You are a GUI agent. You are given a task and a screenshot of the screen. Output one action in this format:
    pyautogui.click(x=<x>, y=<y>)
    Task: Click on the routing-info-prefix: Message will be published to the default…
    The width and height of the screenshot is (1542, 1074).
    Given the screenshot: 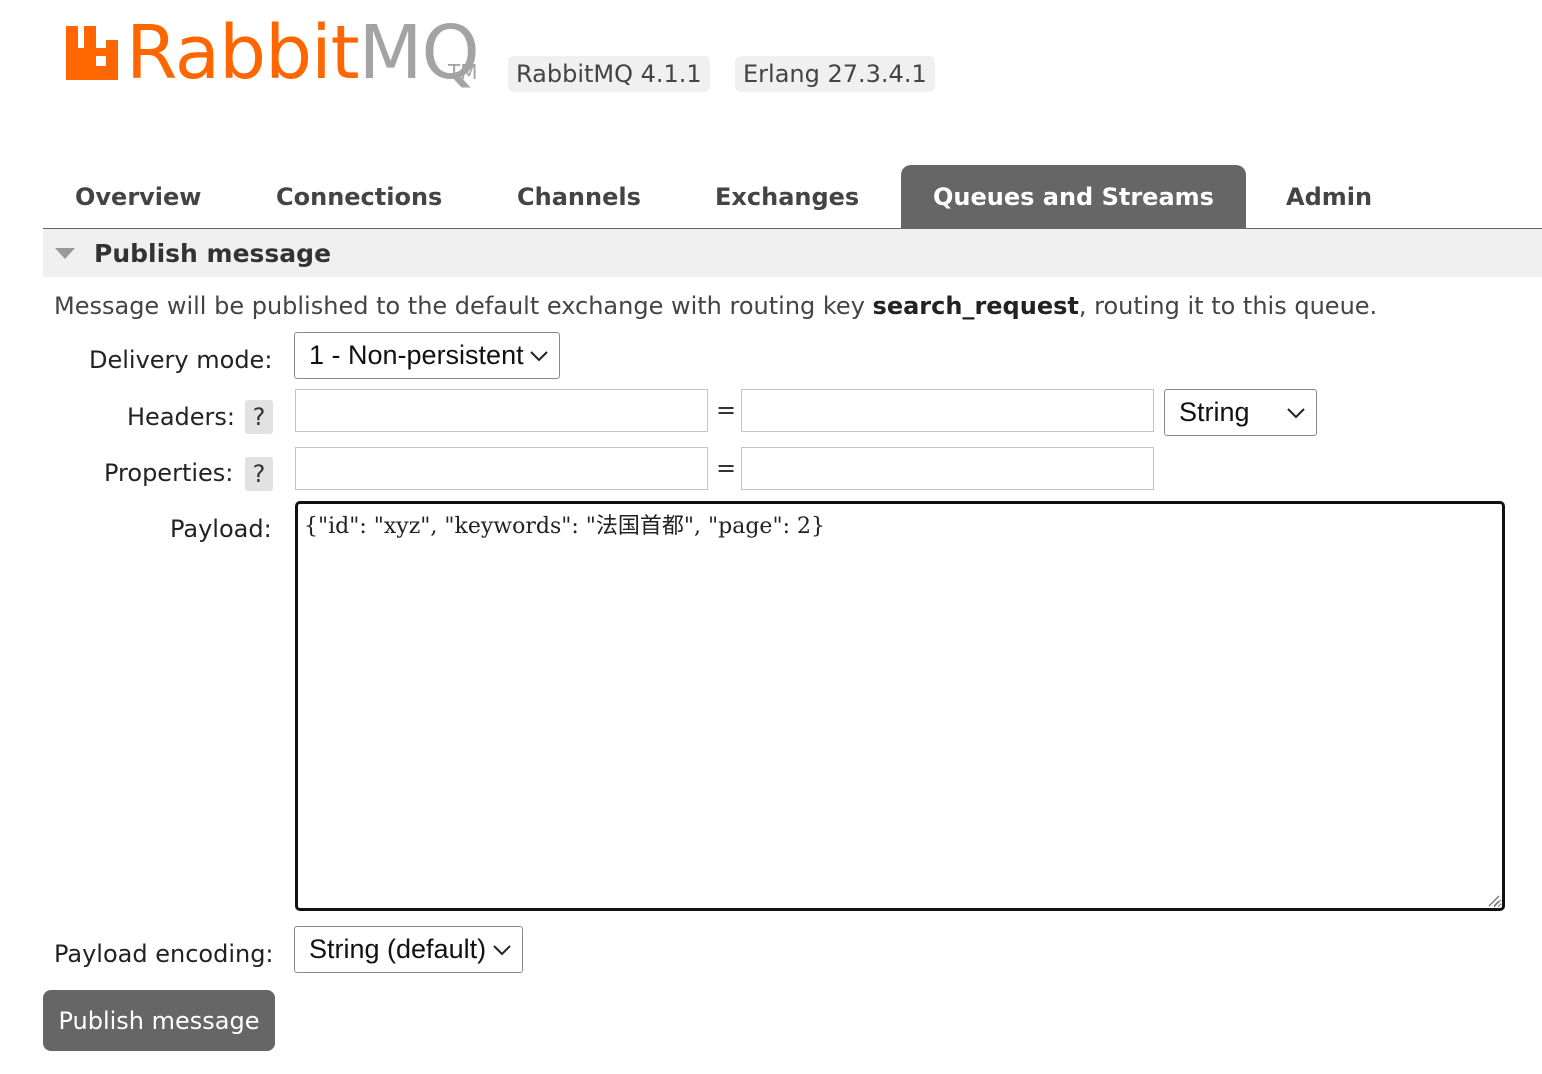 What is the action you would take?
    pyautogui.click(x=463, y=306)
    